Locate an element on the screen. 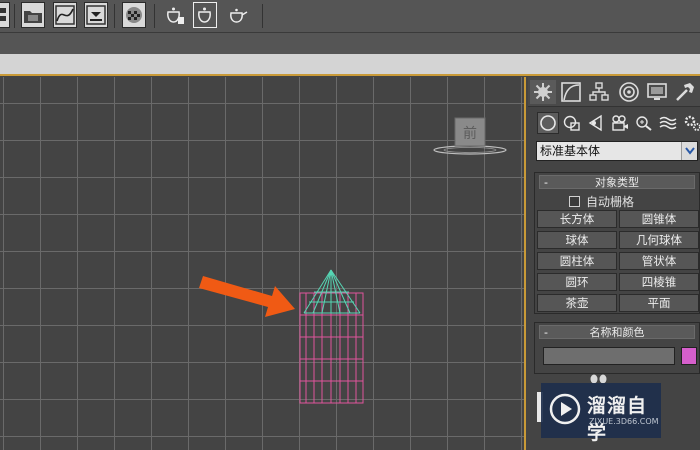 The height and width of the screenshot is (450, 700). material-editor-button is located at coordinates (134, 15).